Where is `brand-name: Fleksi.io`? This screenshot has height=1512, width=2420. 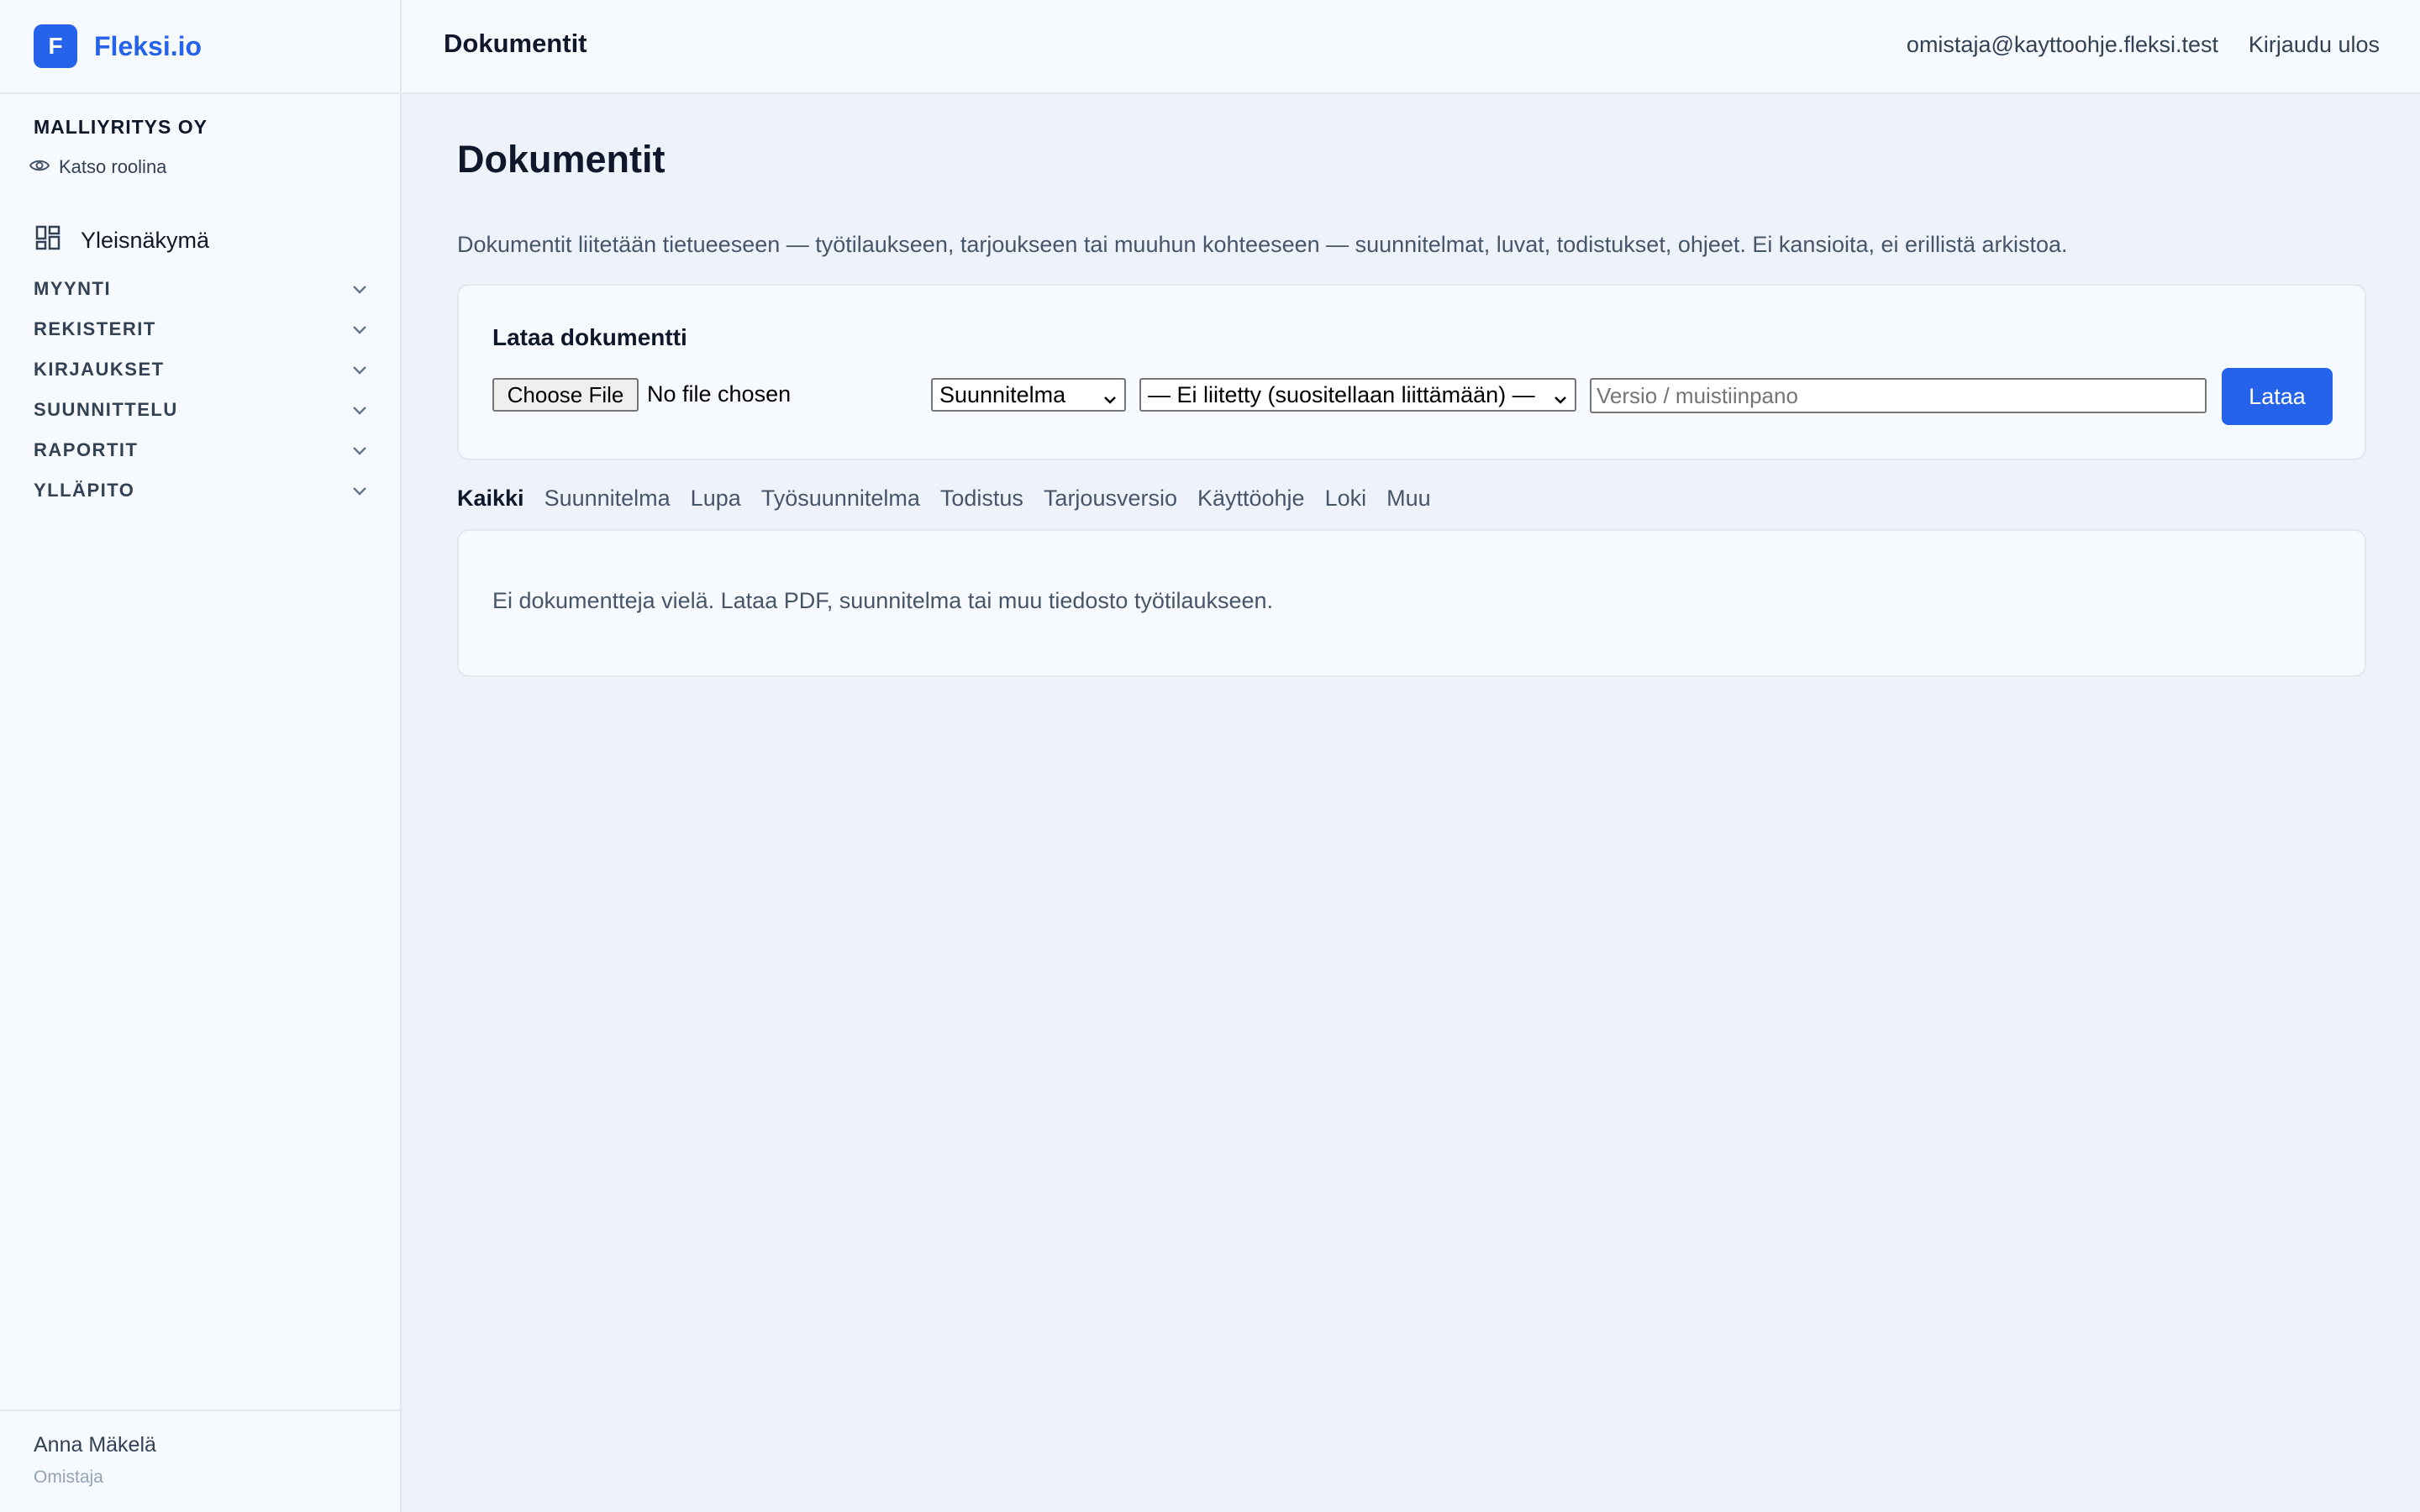
brand-name: Fleksi.io is located at coordinates (148, 45).